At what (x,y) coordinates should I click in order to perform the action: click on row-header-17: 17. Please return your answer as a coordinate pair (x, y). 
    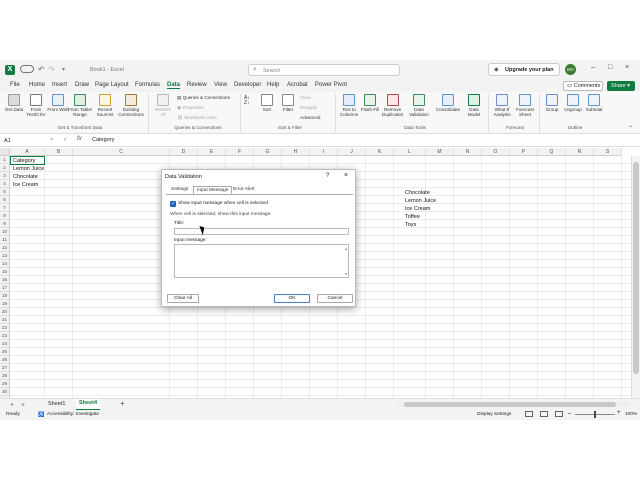
    Looking at the image, I should click on (5, 288).